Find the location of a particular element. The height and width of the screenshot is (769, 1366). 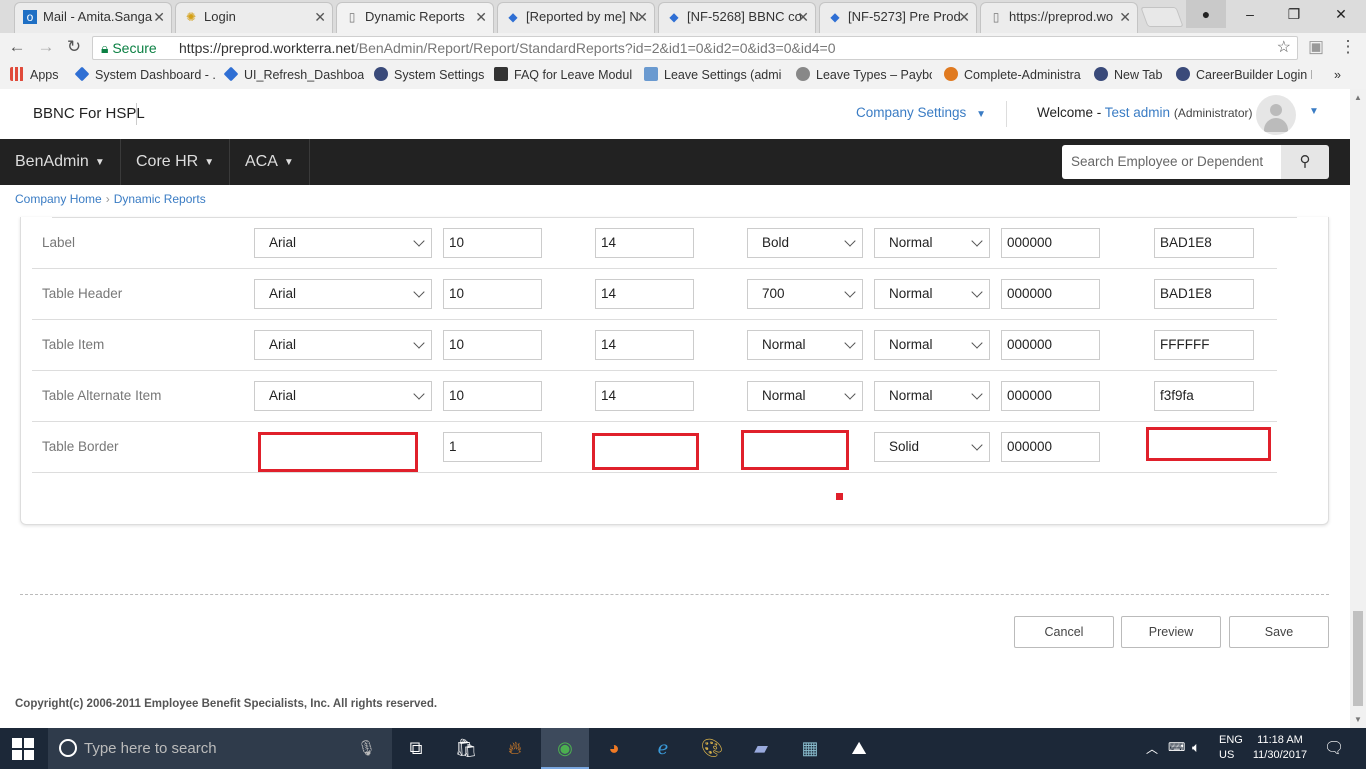

menu-icon: ⋮ is located at coordinates (1348, 47).